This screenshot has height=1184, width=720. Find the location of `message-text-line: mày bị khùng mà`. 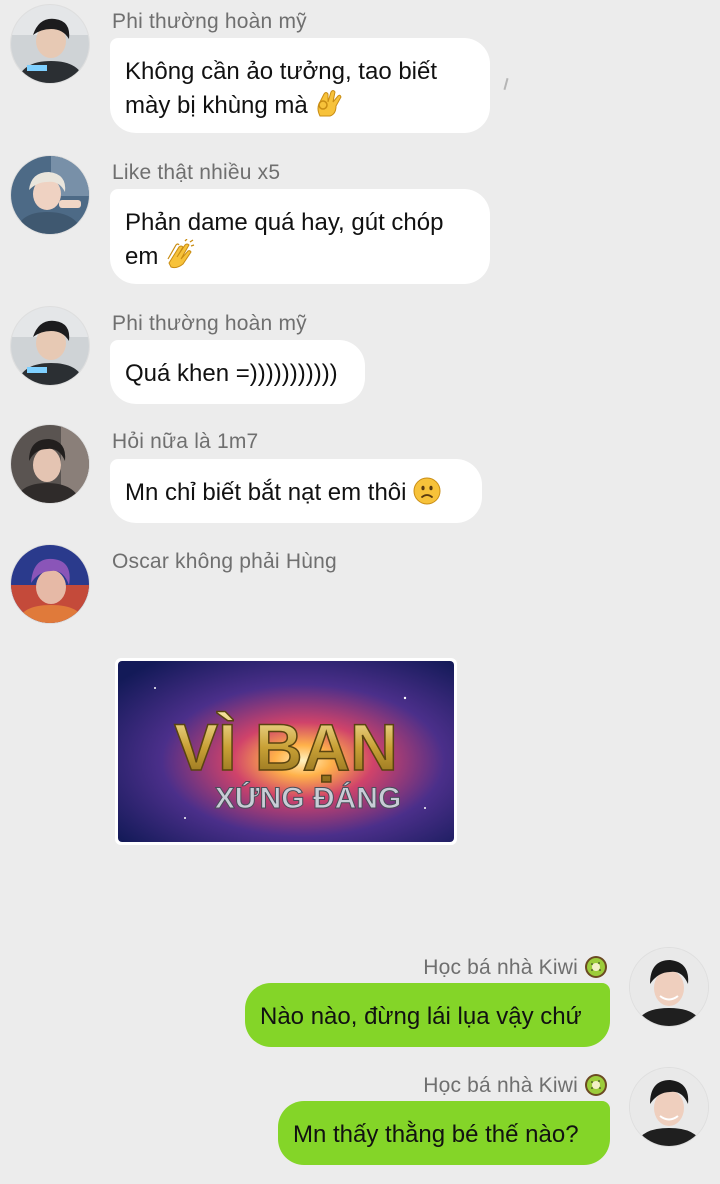

message-text-line: mày bị khùng mà is located at coordinates (299, 107).